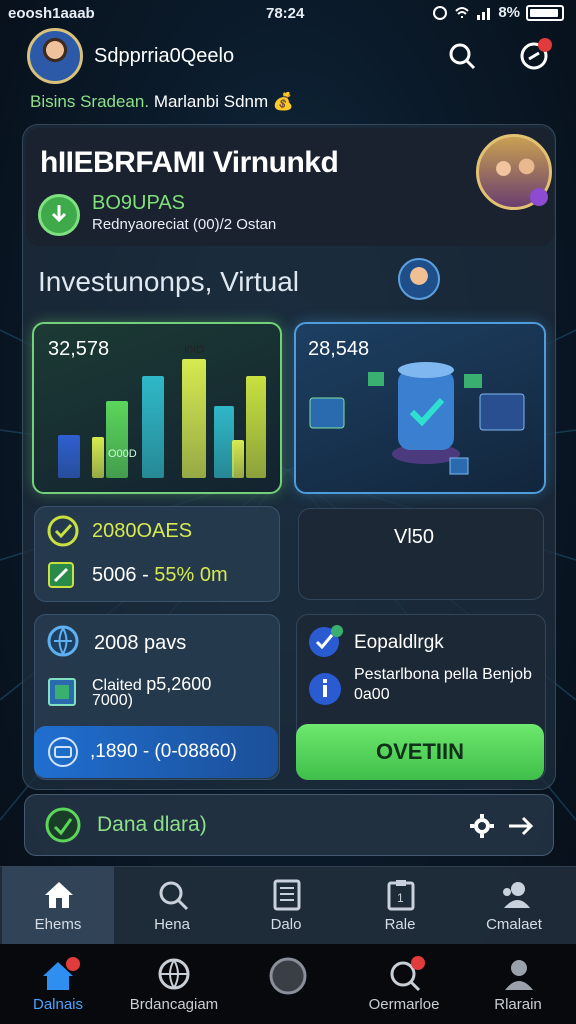 This screenshot has height=1024, width=576. What do you see at coordinates (55, 56) in the screenshot?
I see `avatar` at bounding box center [55, 56].